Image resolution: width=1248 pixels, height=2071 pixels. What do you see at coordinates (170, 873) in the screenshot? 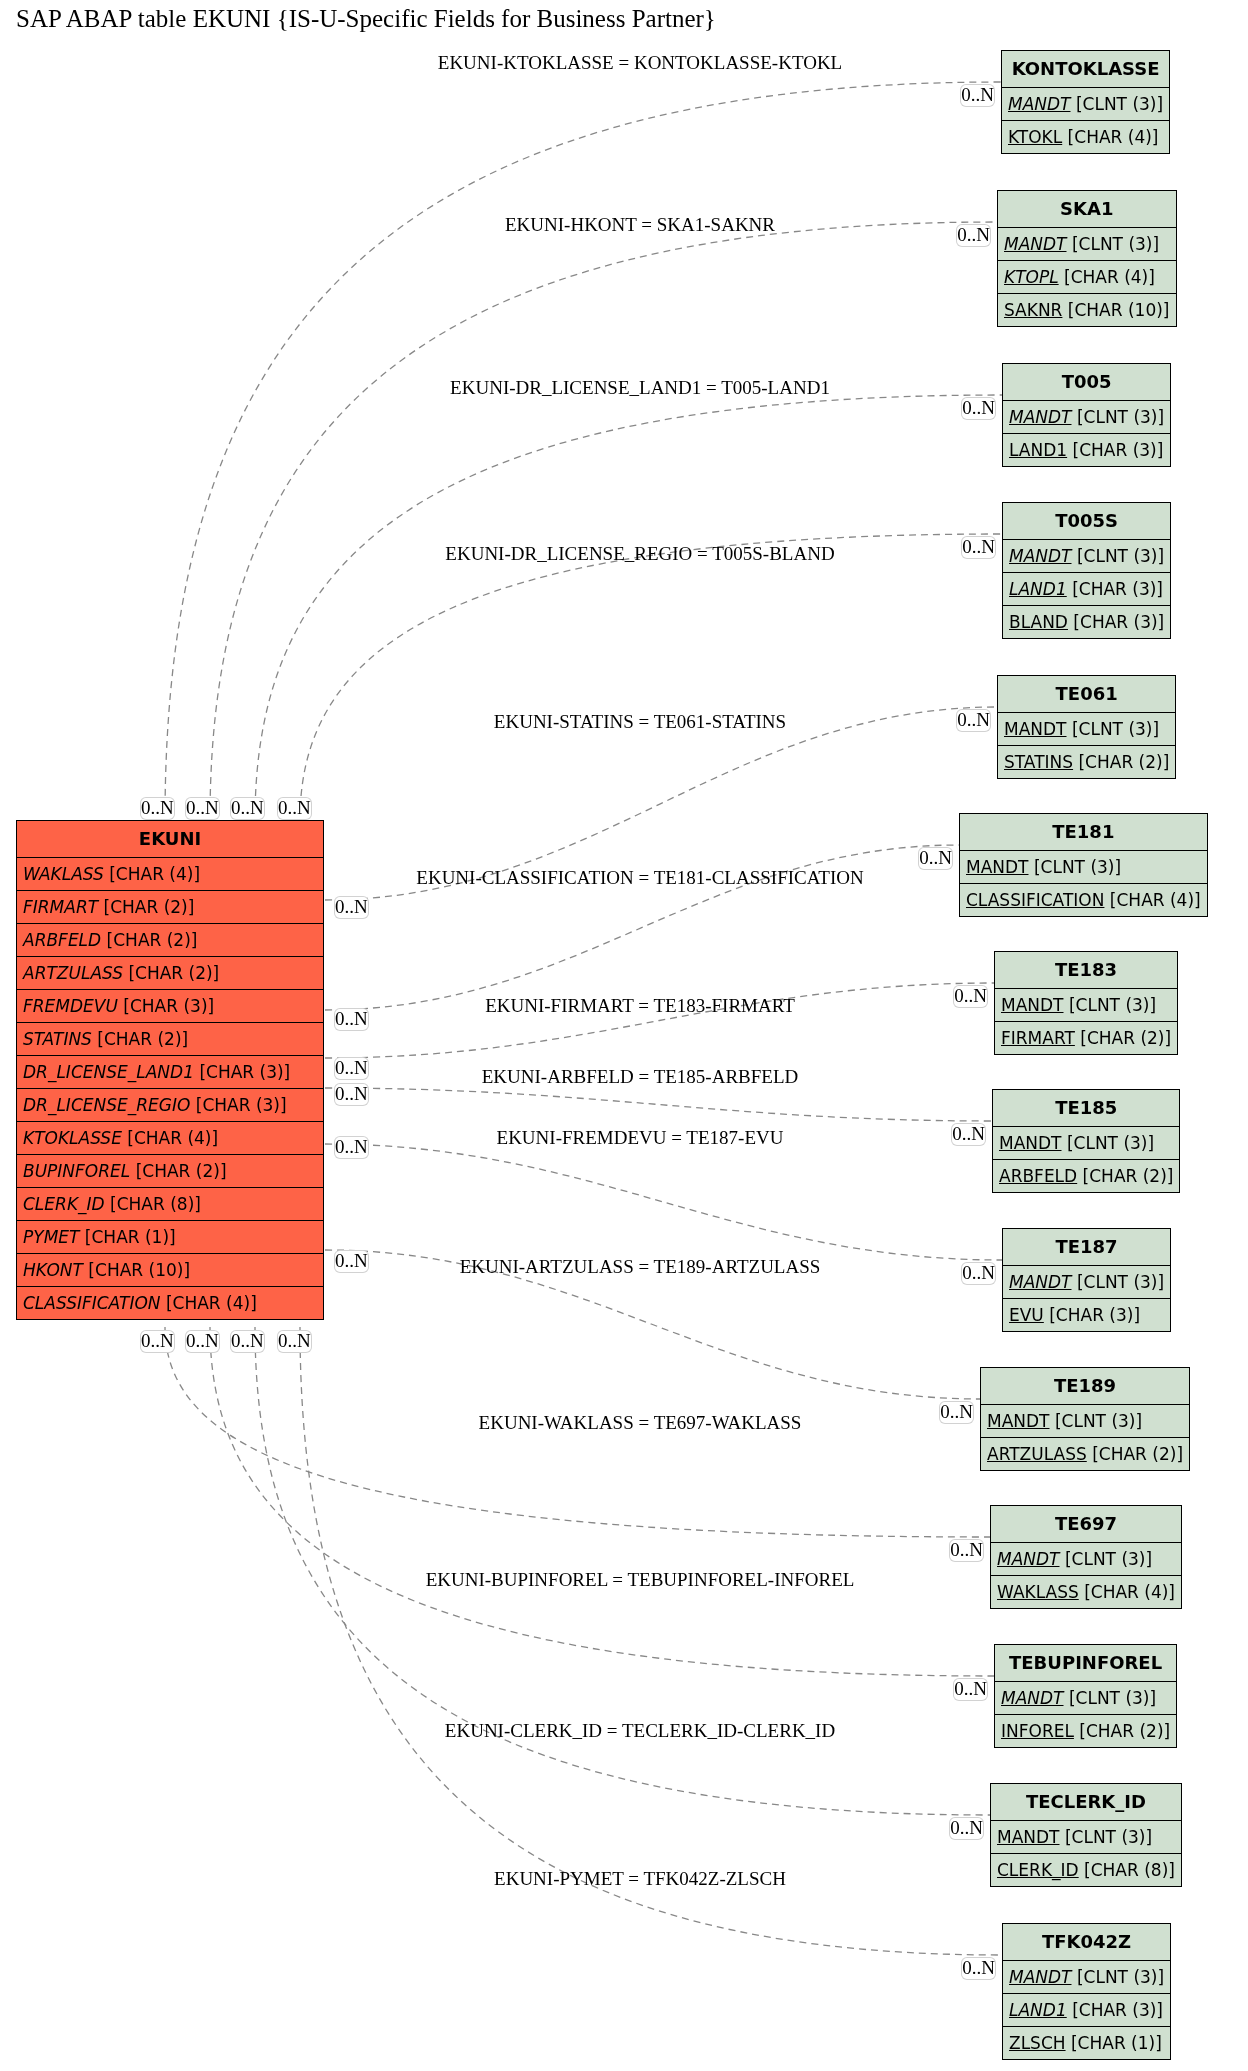
I see `table-field: WAKLASS [CHAR (4)]` at bounding box center [170, 873].